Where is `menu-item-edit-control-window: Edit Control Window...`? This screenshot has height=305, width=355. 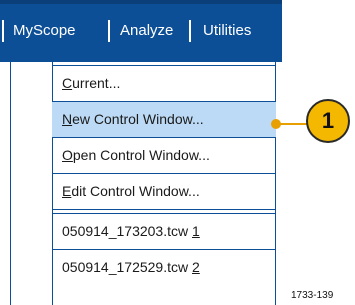 menu-item-edit-control-window: Edit Control Window... is located at coordinates (164, 192).